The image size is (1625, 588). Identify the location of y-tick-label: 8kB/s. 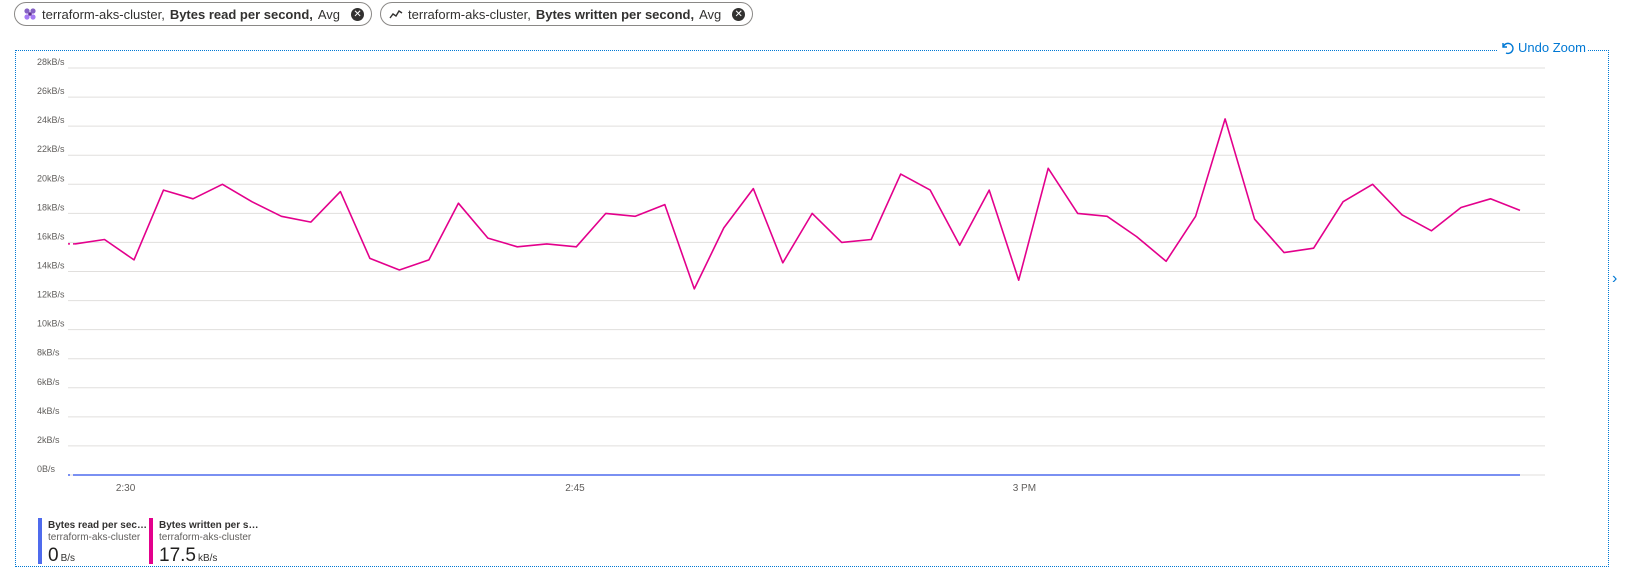
(48, 353).